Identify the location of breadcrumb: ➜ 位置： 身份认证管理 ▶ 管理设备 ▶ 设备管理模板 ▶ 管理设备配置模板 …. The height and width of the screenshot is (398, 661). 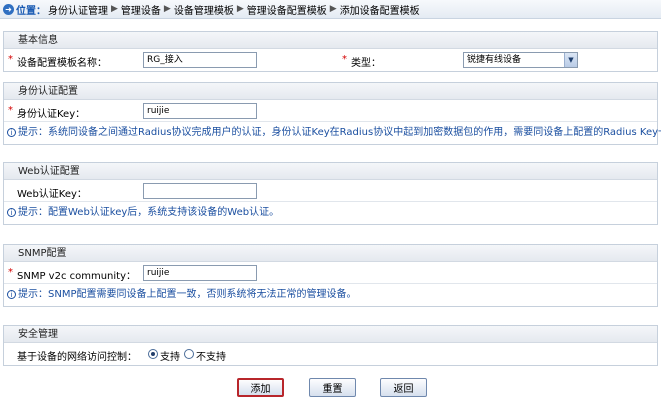
(330, 9).